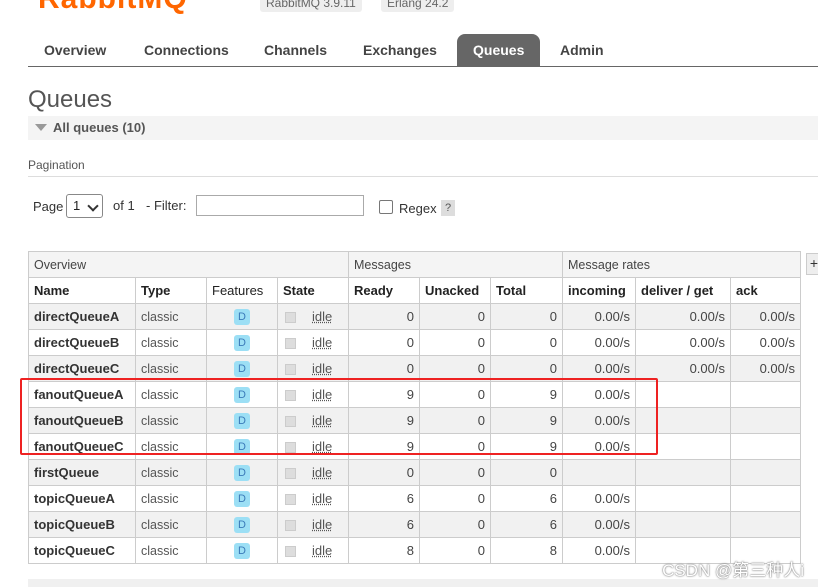 The width and height of the screenshot is (818, 587). Describe the element at coordinates (683, 290) in the screenshot. I see `col-deliver-get: deliver / get` at that location.